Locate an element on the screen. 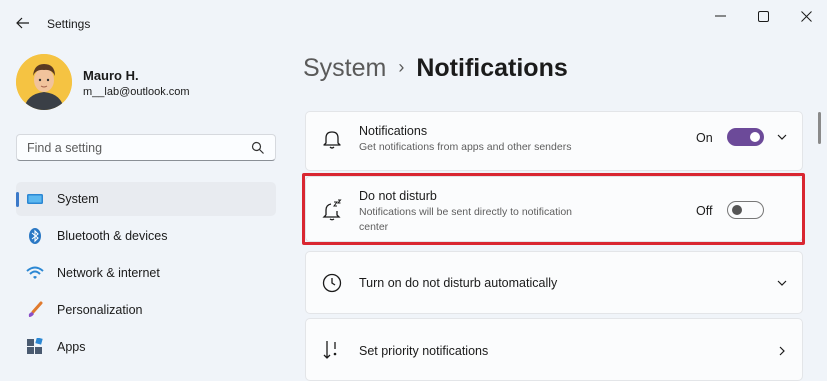  search-icon is located at coordinates (257, 147).